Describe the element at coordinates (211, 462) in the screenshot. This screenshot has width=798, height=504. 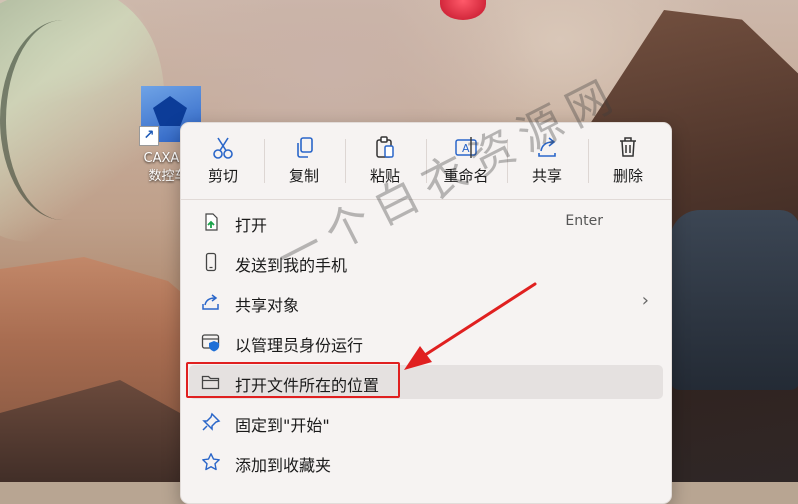
I see `star-icon` at that location.